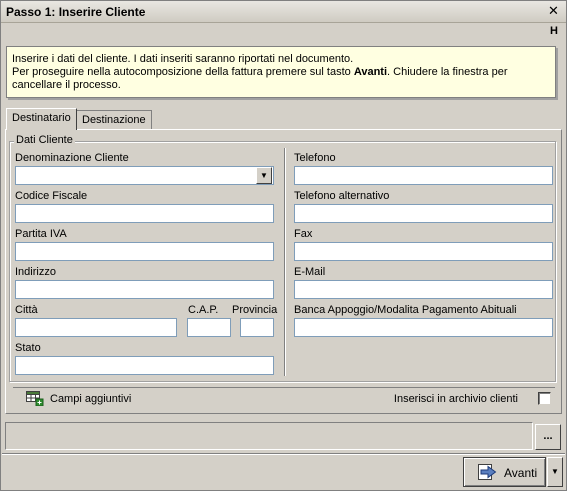 The image size is (567, 491). What do you see at coordinates (554, 31) in the screenshot?
I see `help-button: H` at bounding box center [554, 31].